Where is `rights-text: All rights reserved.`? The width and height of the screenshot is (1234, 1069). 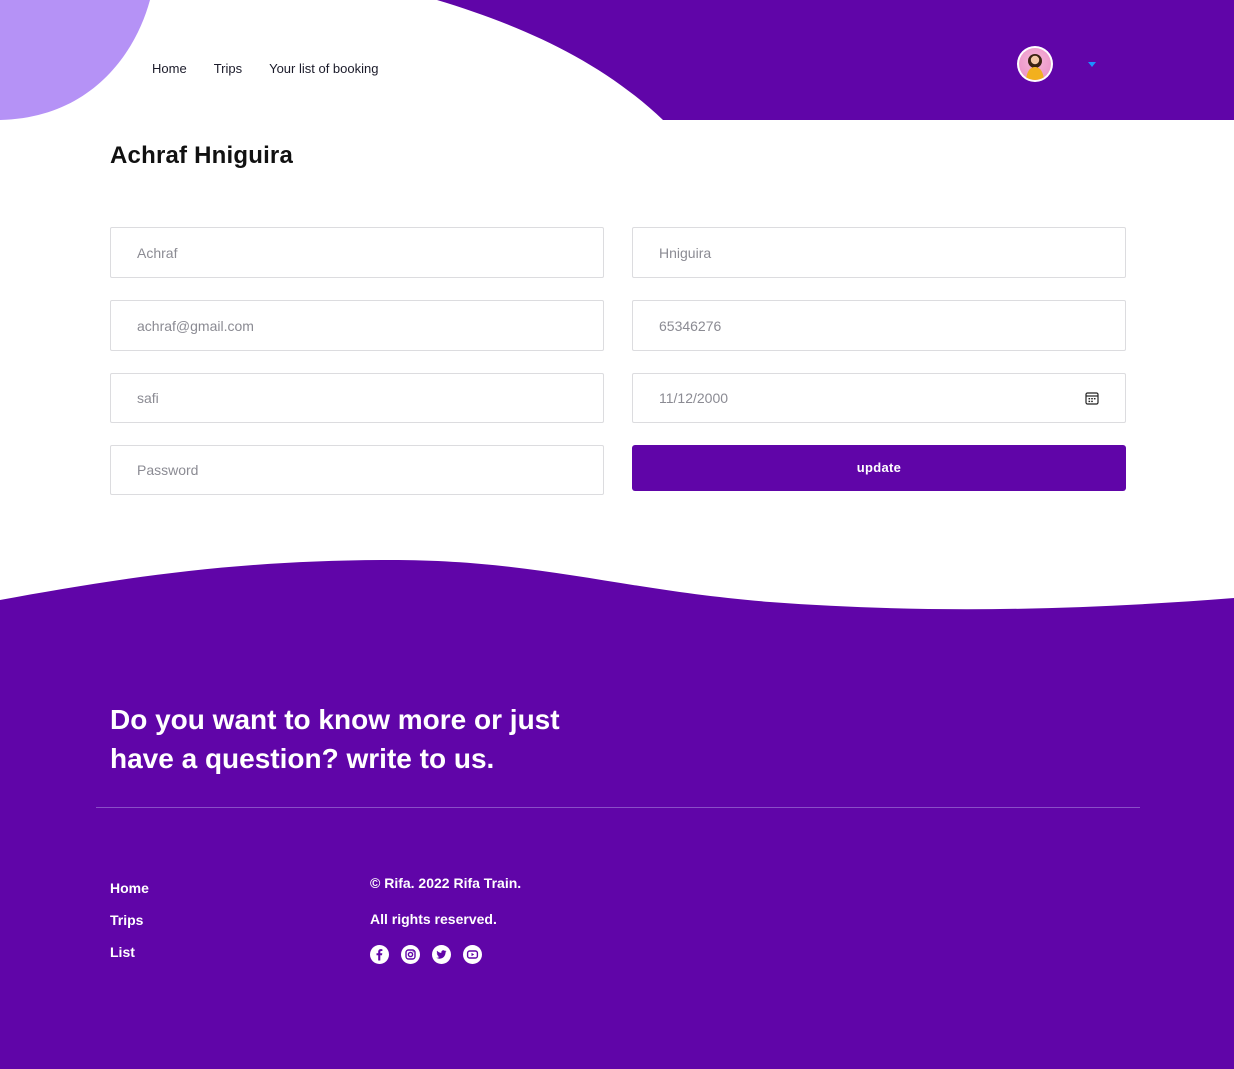
rights-text: All rights reserved. is located at coordinates (433, 919).